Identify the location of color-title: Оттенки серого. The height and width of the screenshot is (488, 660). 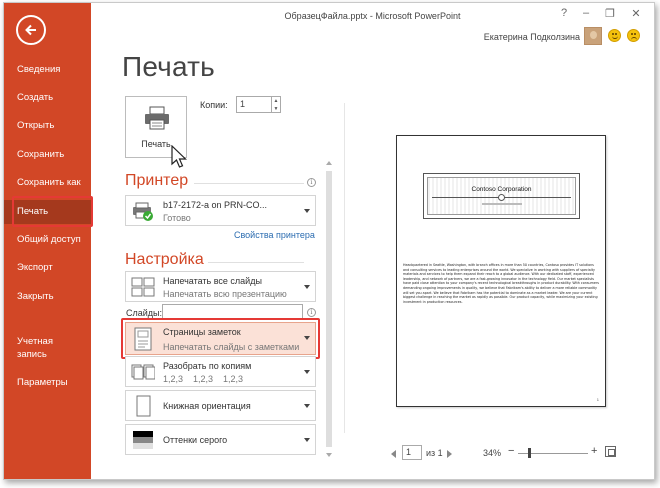
(195, 440).